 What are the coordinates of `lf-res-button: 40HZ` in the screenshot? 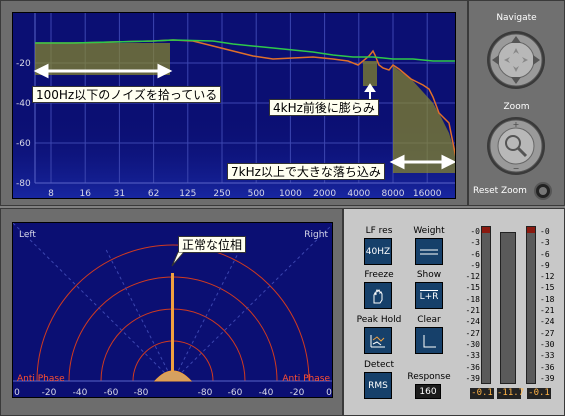 It's located at (378, 251).